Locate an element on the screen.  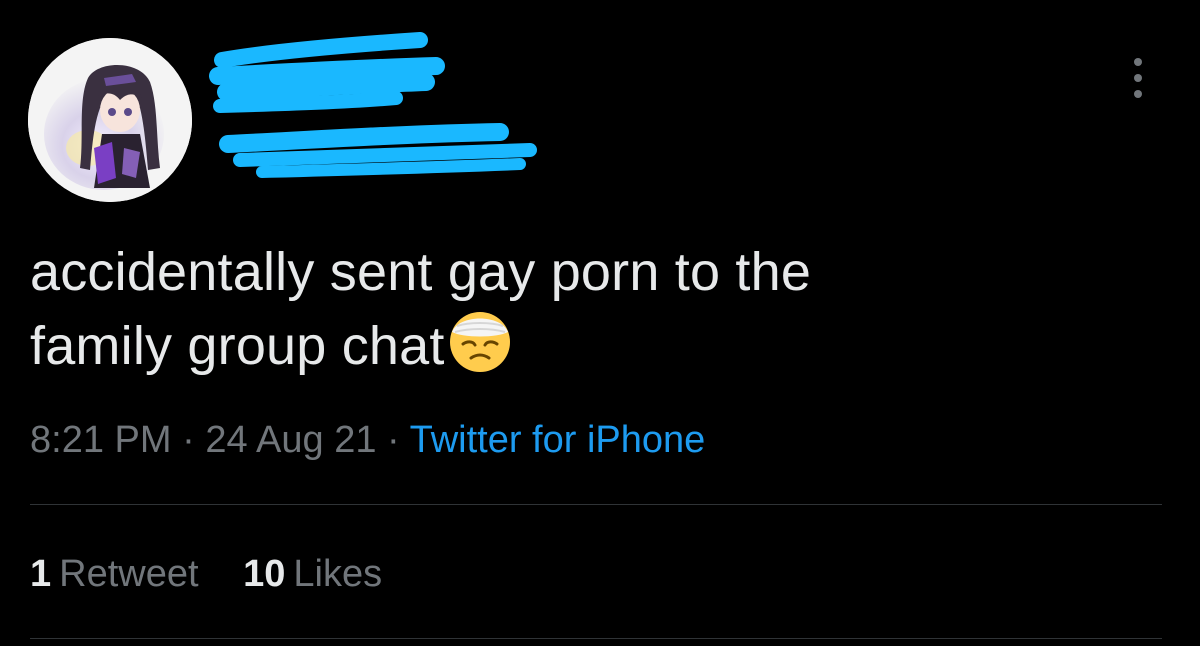
avatar is located at coordinates (110, 120).